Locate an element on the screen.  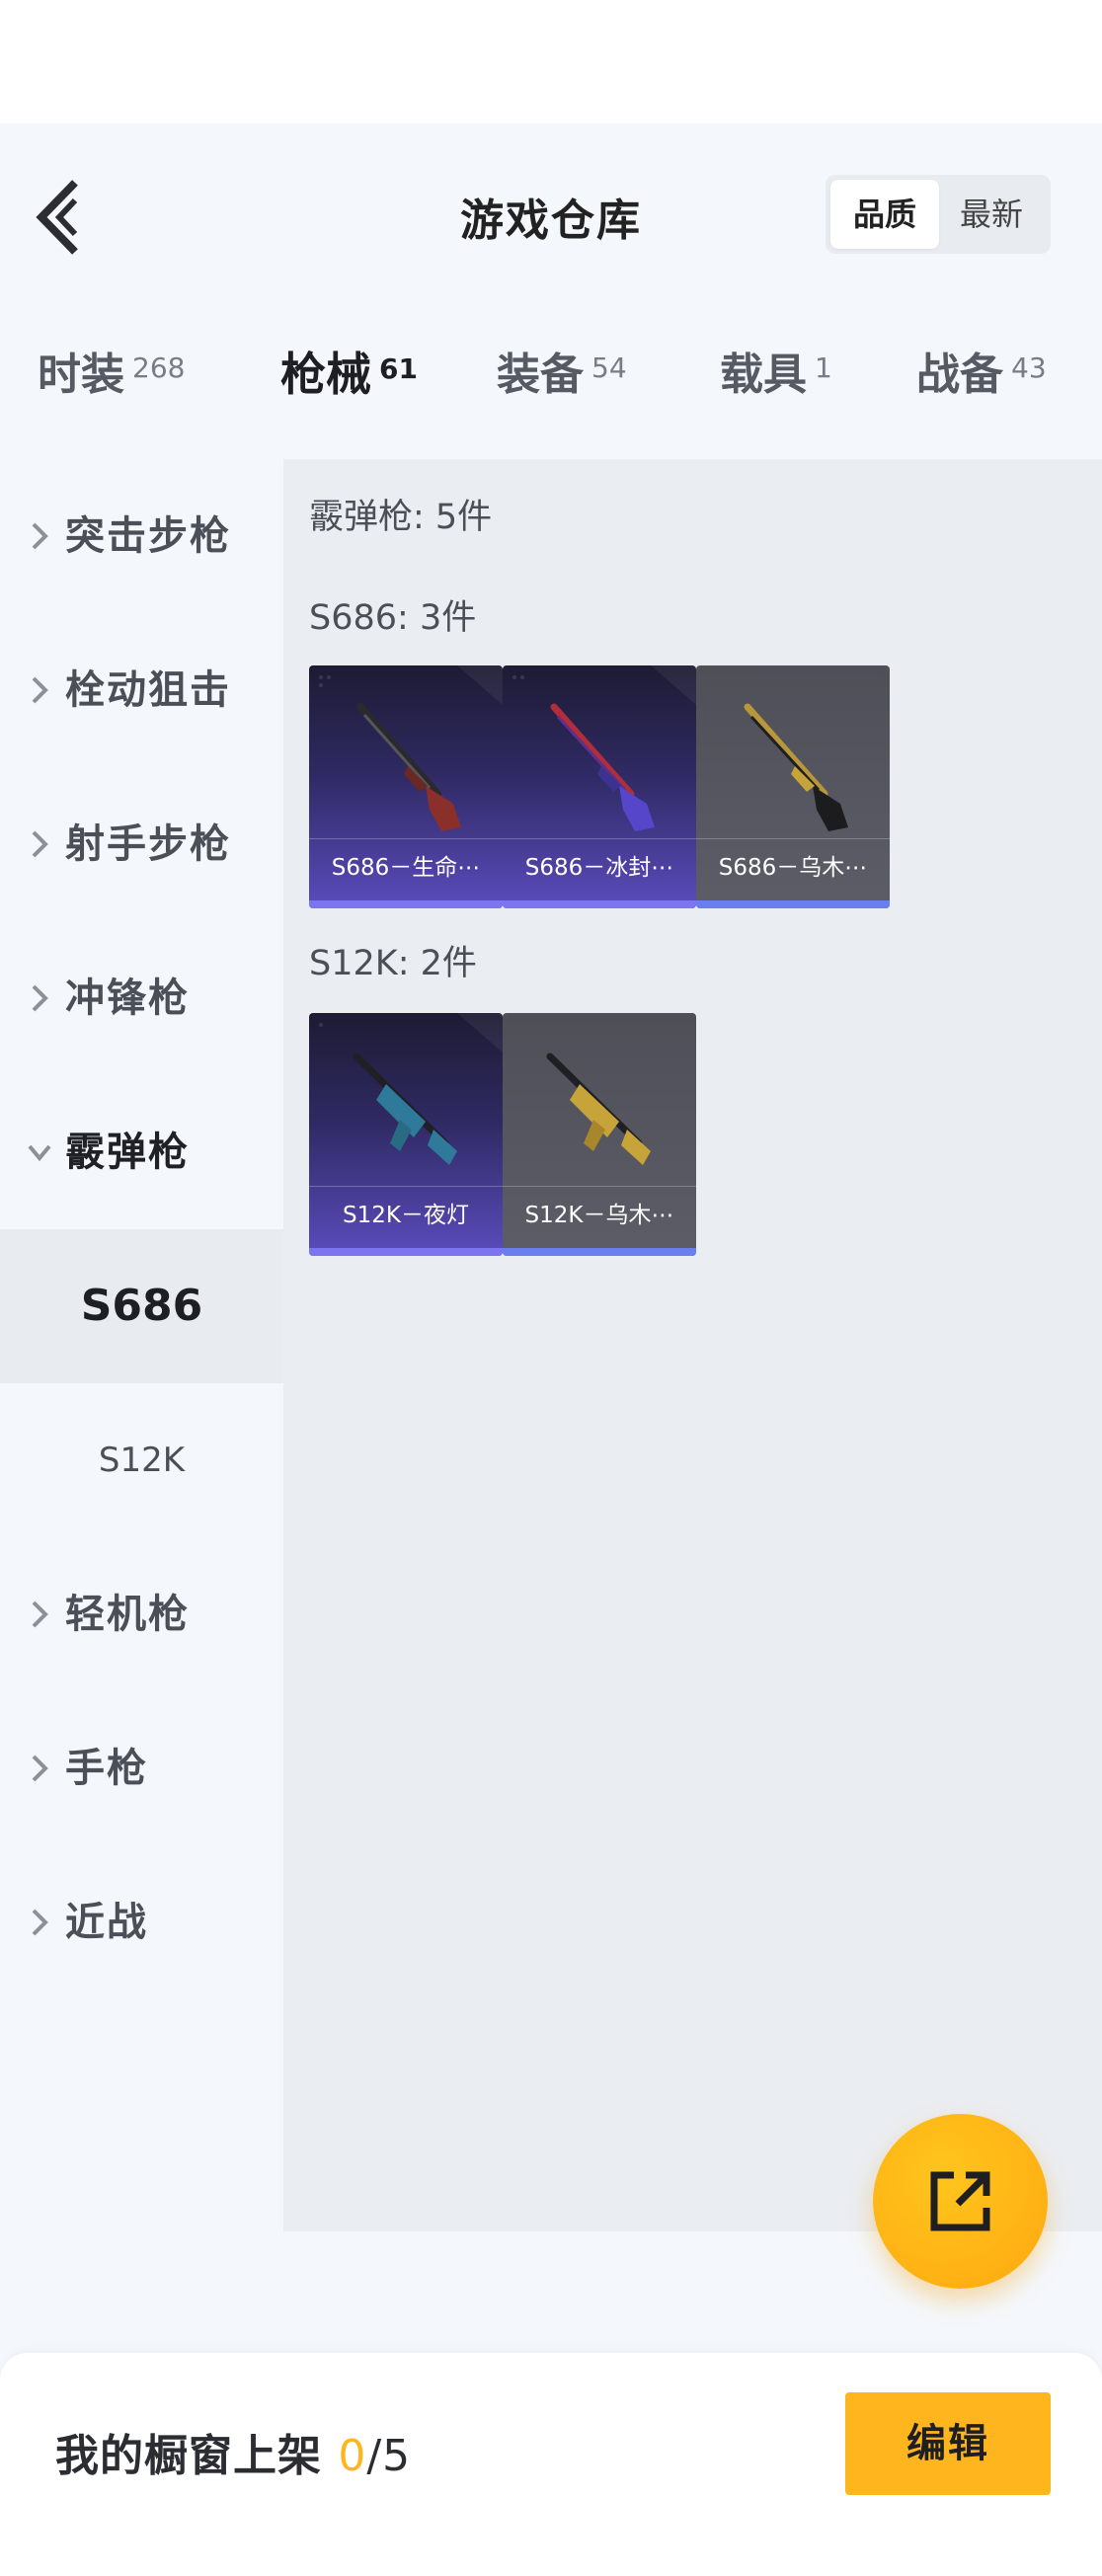
sidebar-item-label: 射手步枪 is located at coordinates (148, 844).